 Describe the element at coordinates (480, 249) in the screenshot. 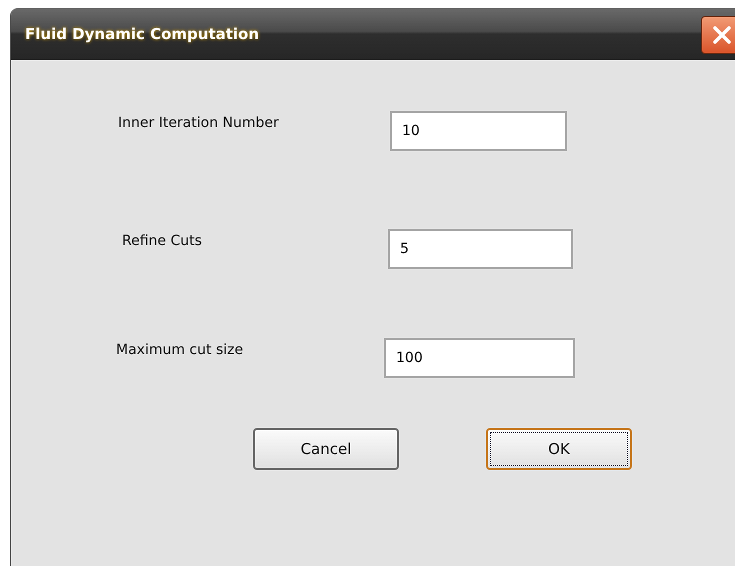

I see `input-field: 5` at that location.